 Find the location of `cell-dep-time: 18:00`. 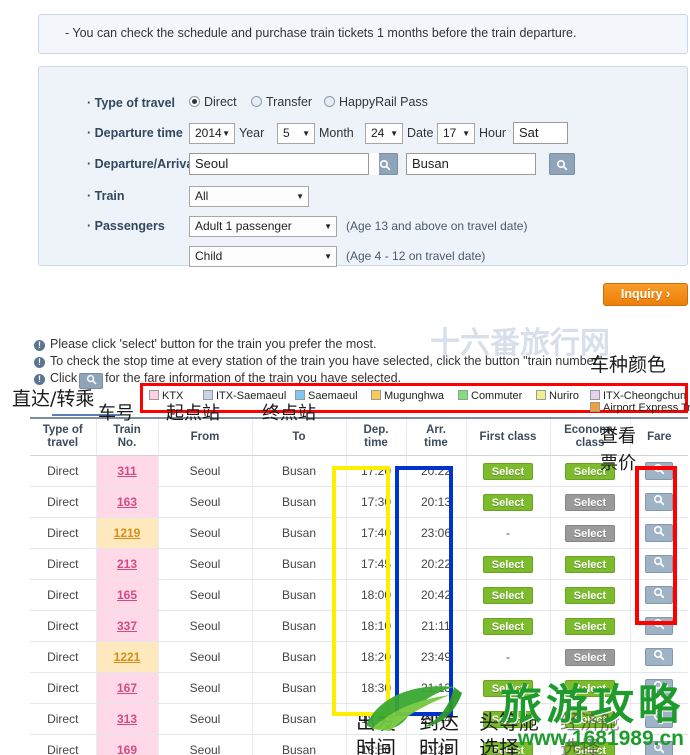

cell-dep-time: 18:00 is located at coordinates (375, 595).